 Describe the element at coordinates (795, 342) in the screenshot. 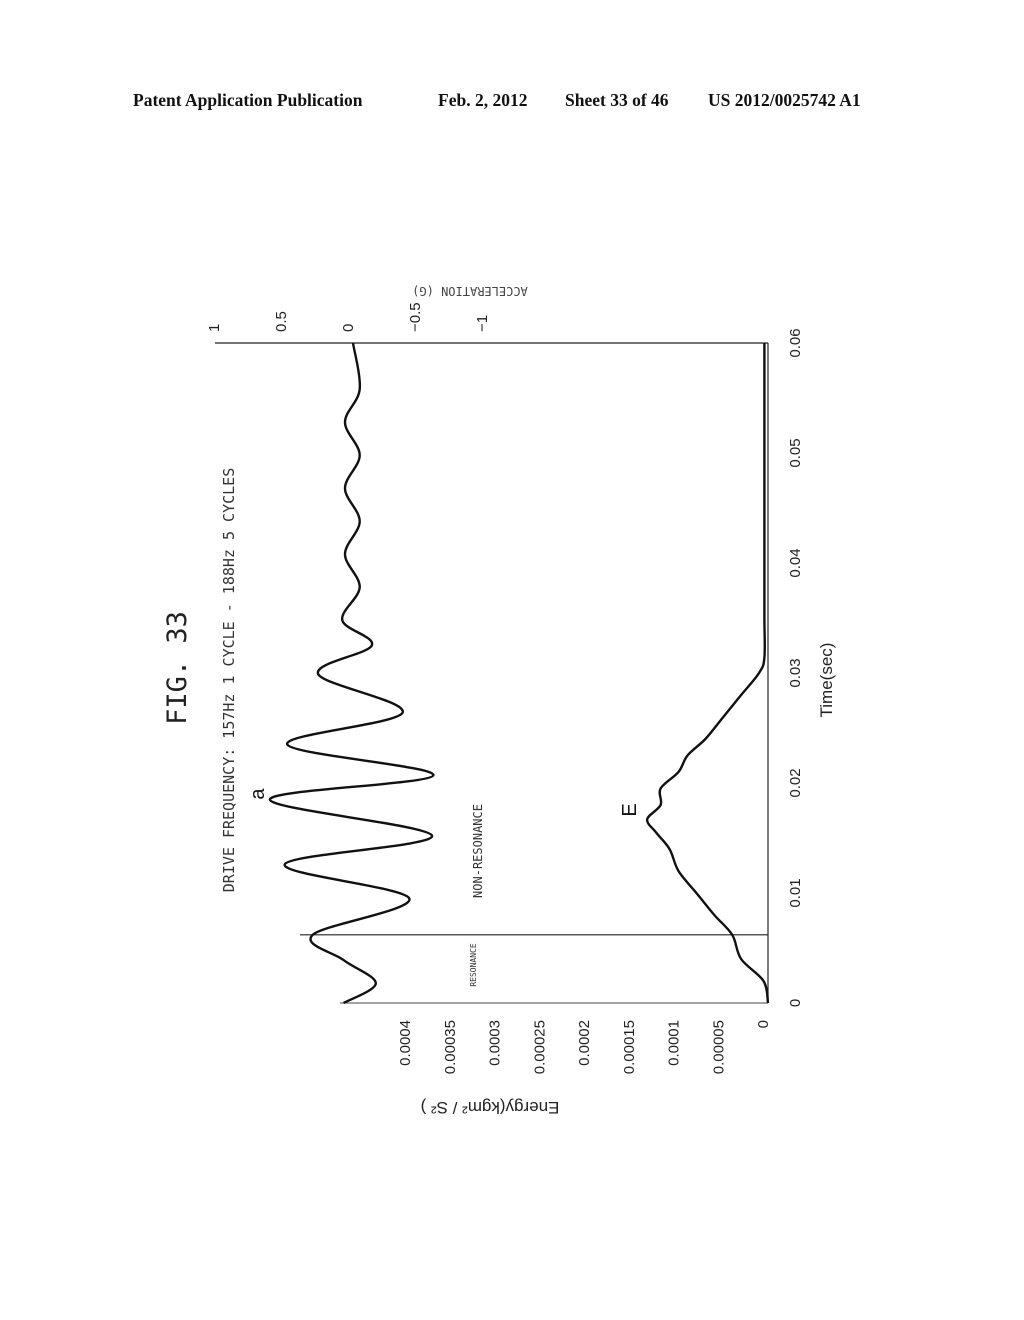

I see `time-tick-label: 0.06` at that location.